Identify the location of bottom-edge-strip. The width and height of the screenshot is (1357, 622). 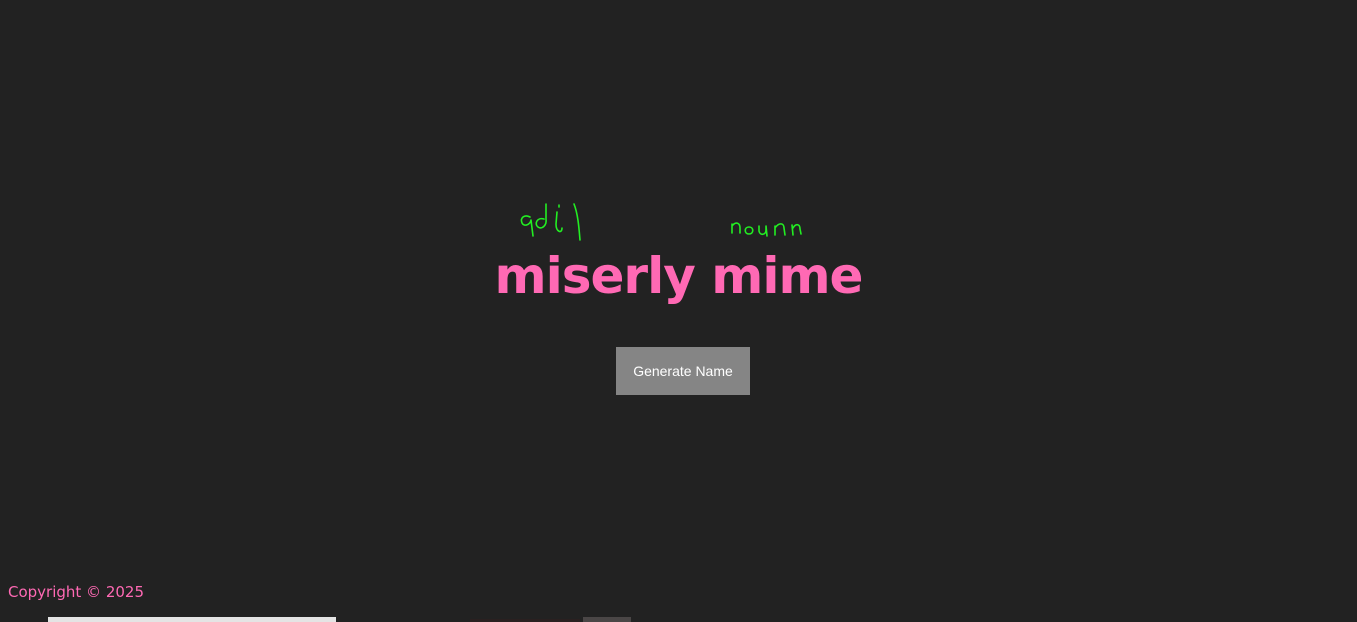
(678, 619).